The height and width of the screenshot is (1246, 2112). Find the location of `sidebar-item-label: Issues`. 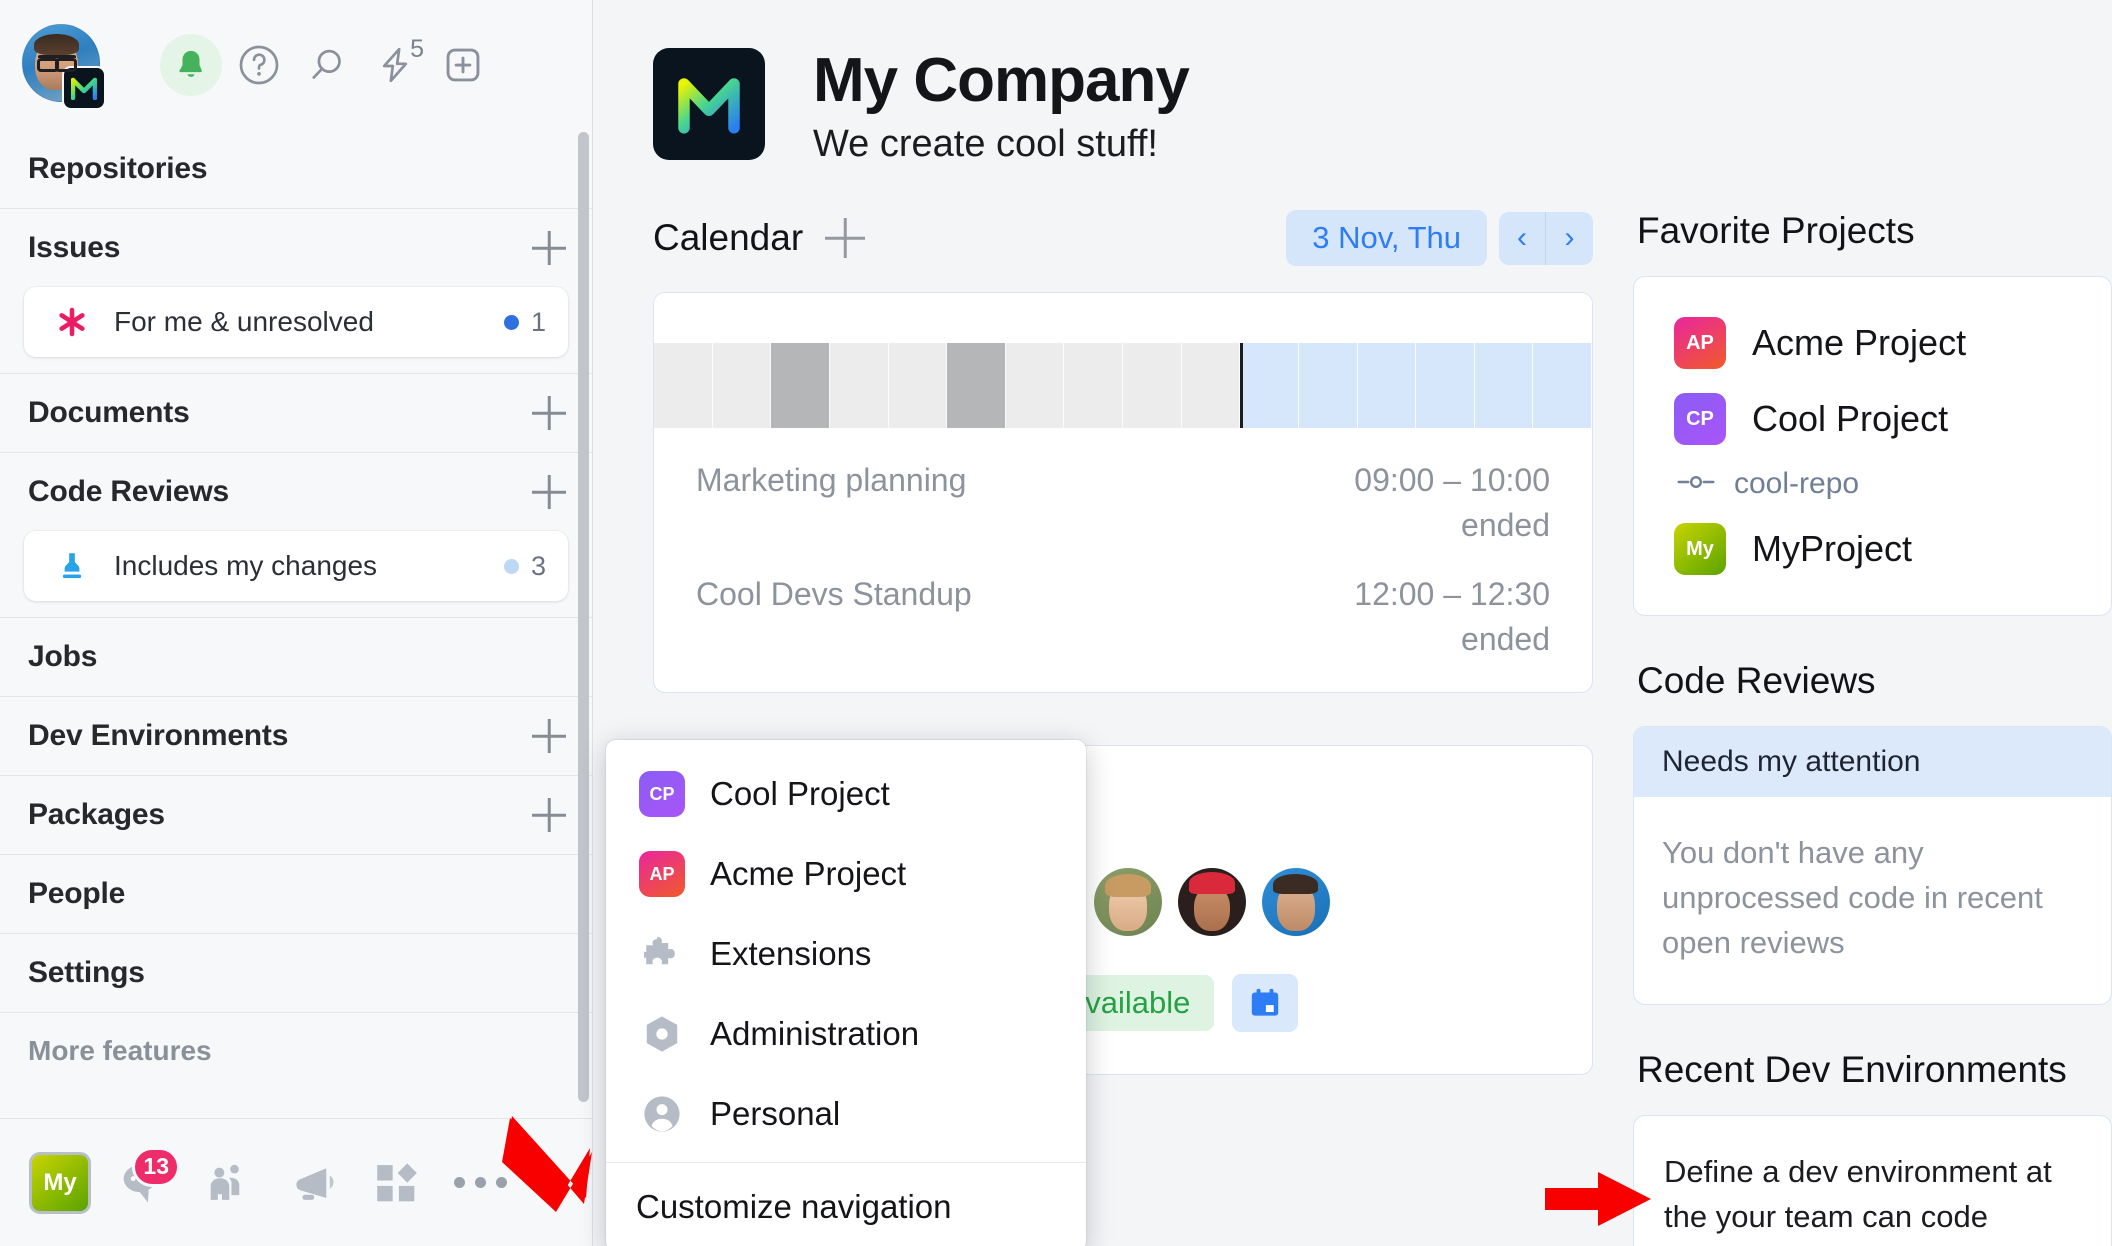

sidebar-item-label: Issues is located at coordinates (74, 247).